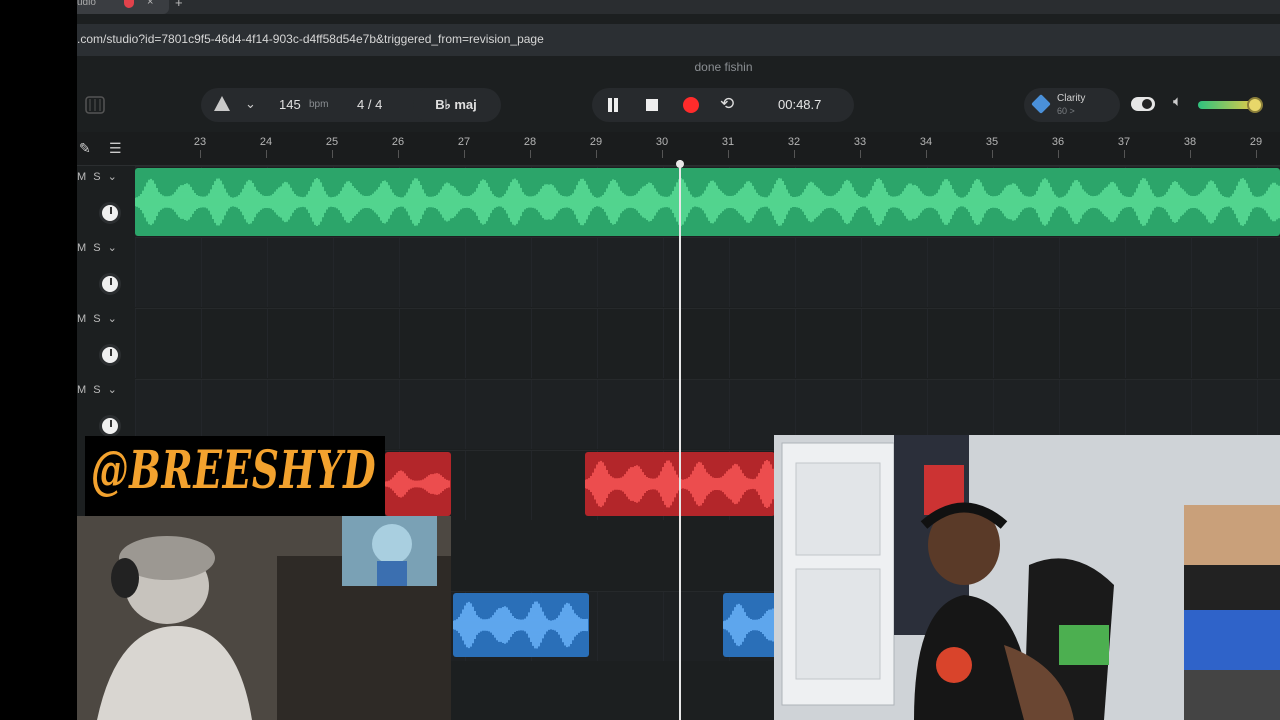 The width and height of the screenshot is (1280, 720). I want to click on ruler-bar-number: 30, so click(662, 142).